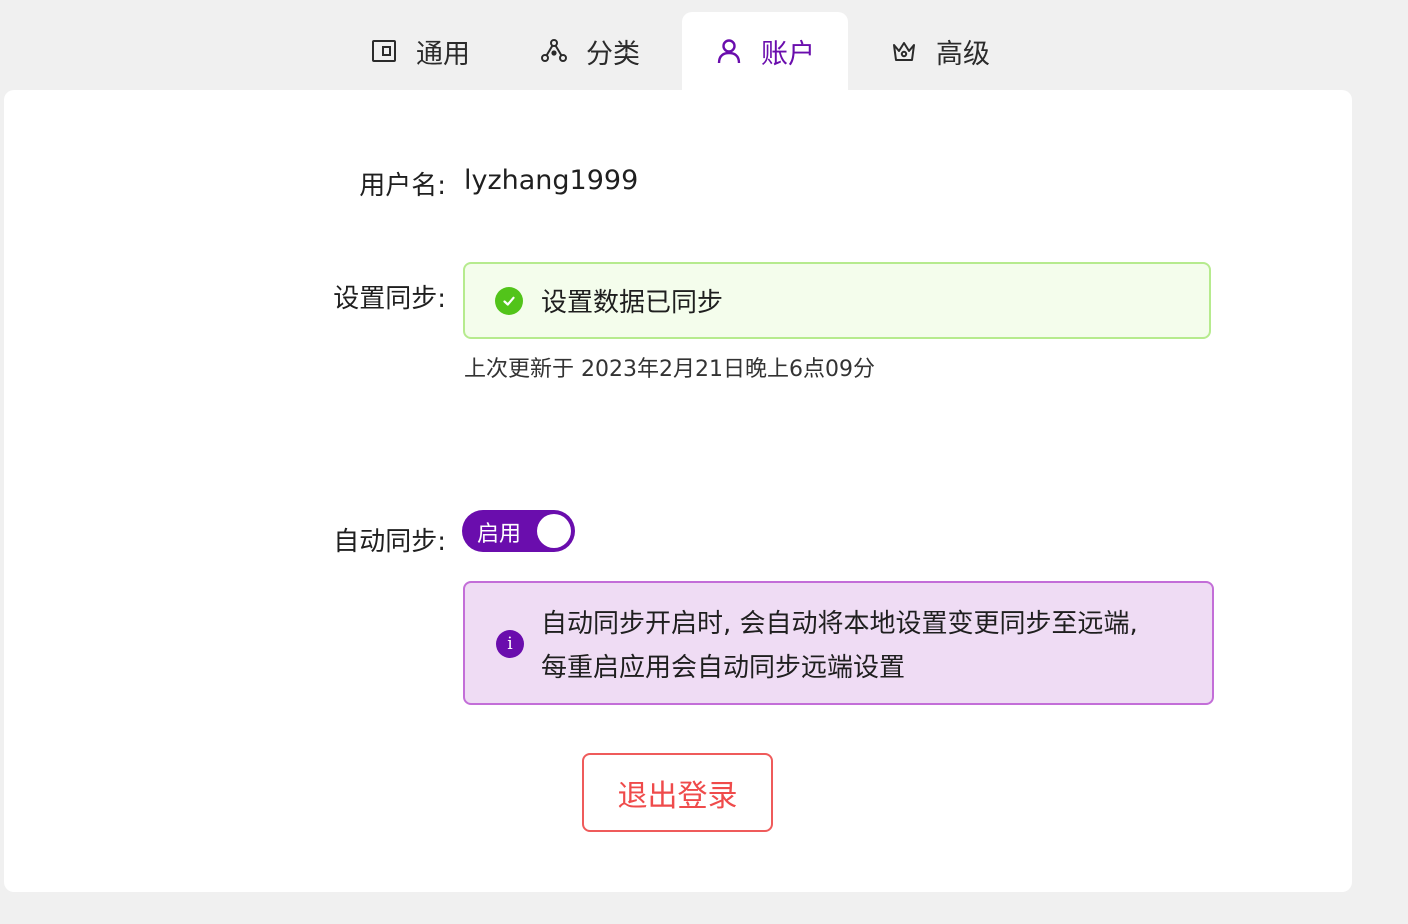 This screenshot has width=1408, height=924. Describe the element at coordinates (402, 186) in the screenshot. I see `username-label: 用户名:` at that location.